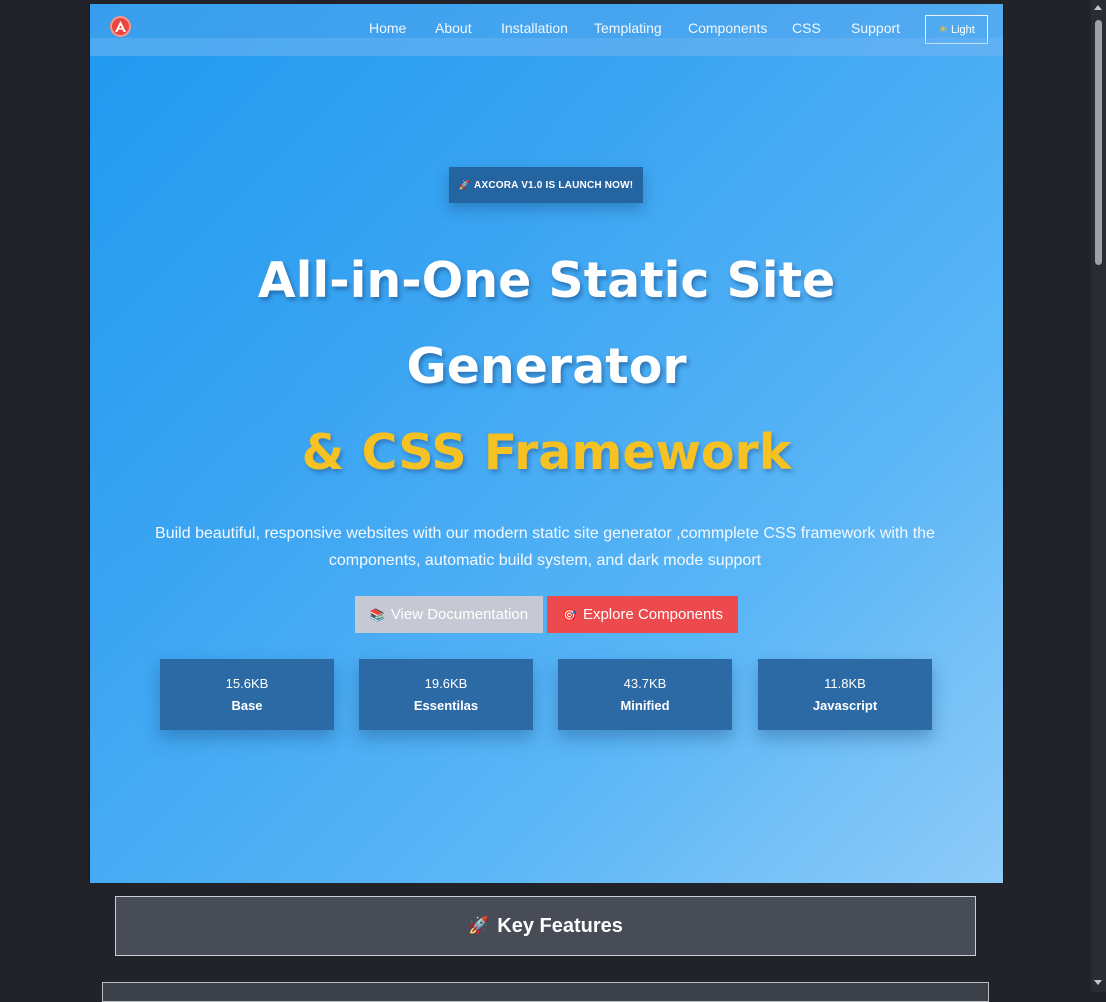  I want to click on next-section-card, so click(545, 992).